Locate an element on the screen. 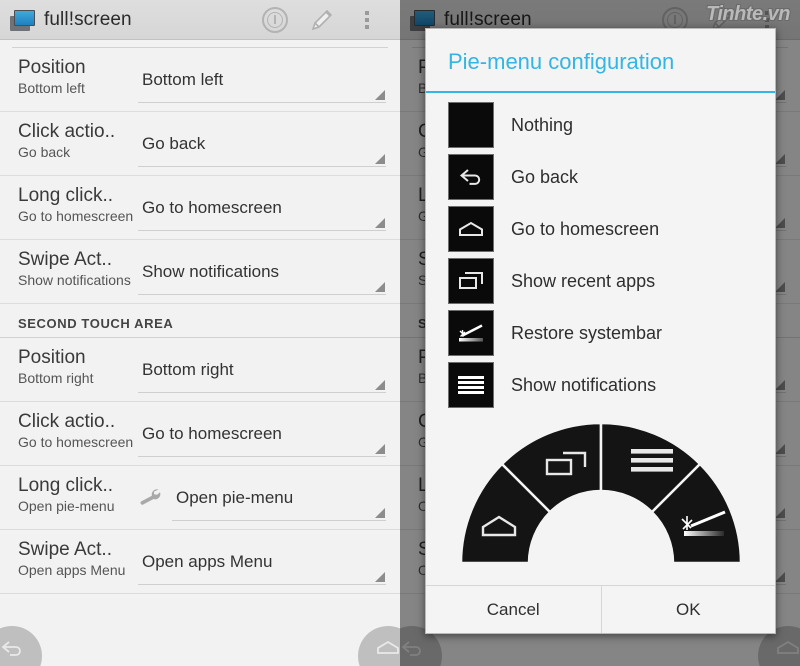 Image resolution: width=800 pixels, height=666 pixels. option-go-back: Go back is located at coordinates (600, 177).